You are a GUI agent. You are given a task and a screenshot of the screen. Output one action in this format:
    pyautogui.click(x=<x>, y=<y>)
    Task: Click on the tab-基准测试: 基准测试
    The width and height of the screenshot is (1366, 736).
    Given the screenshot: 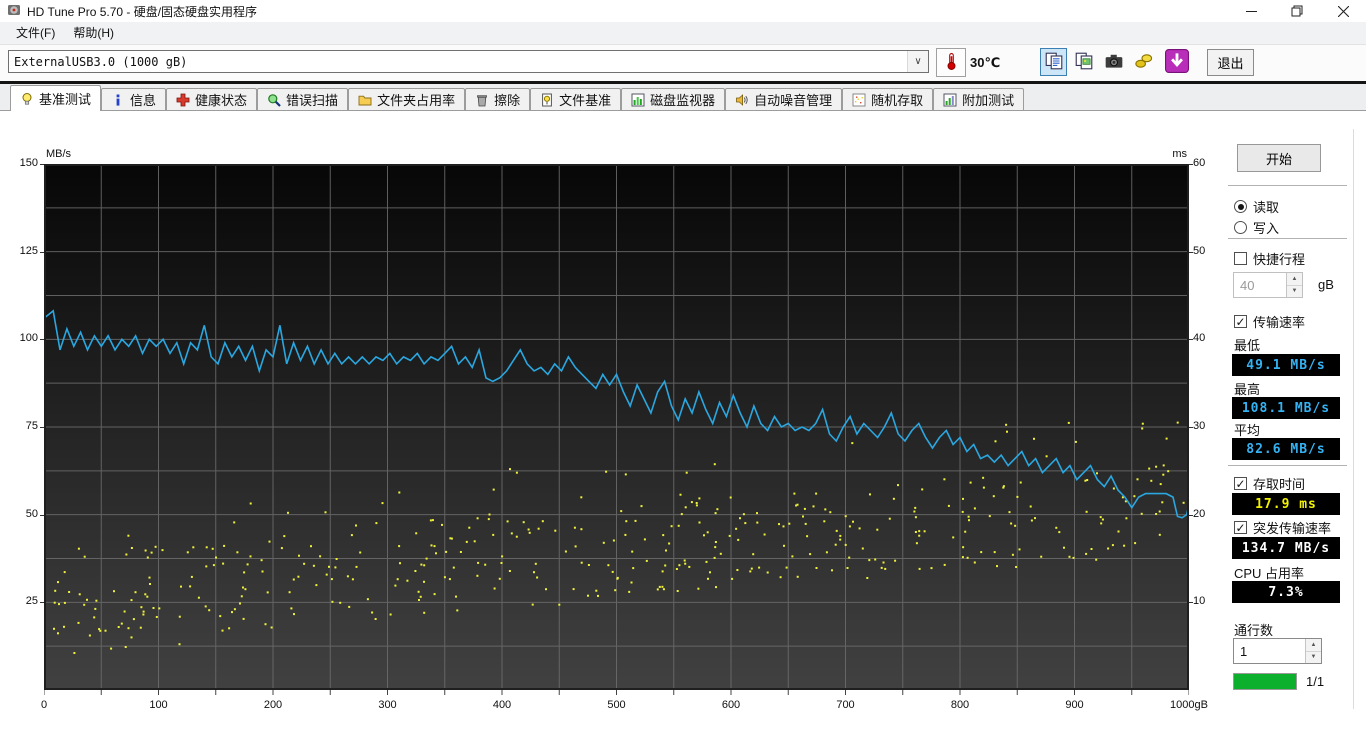 What is the action you would take?
    pyautogui.click(x=56, y=98)
    